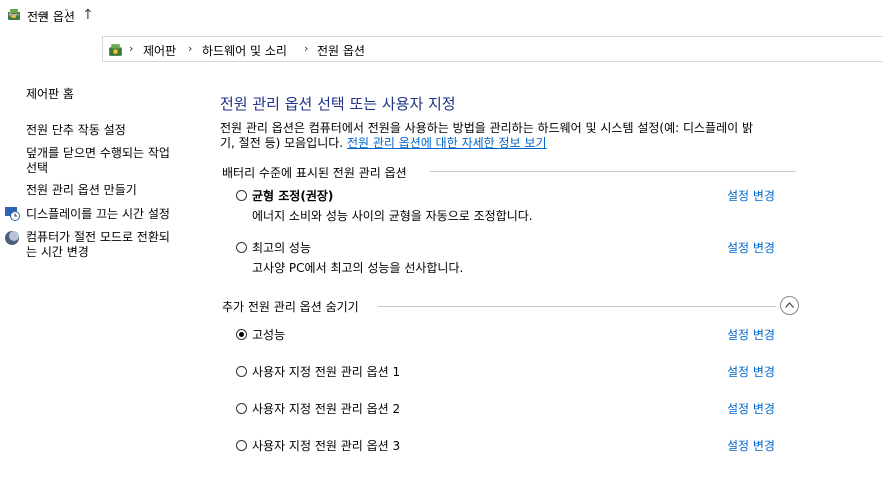 The height and width of the screenshot is (487, 883). I want to click on page-title: 전원 관리 옵션 선택 또는 사용자 지정, so click(338, 104).